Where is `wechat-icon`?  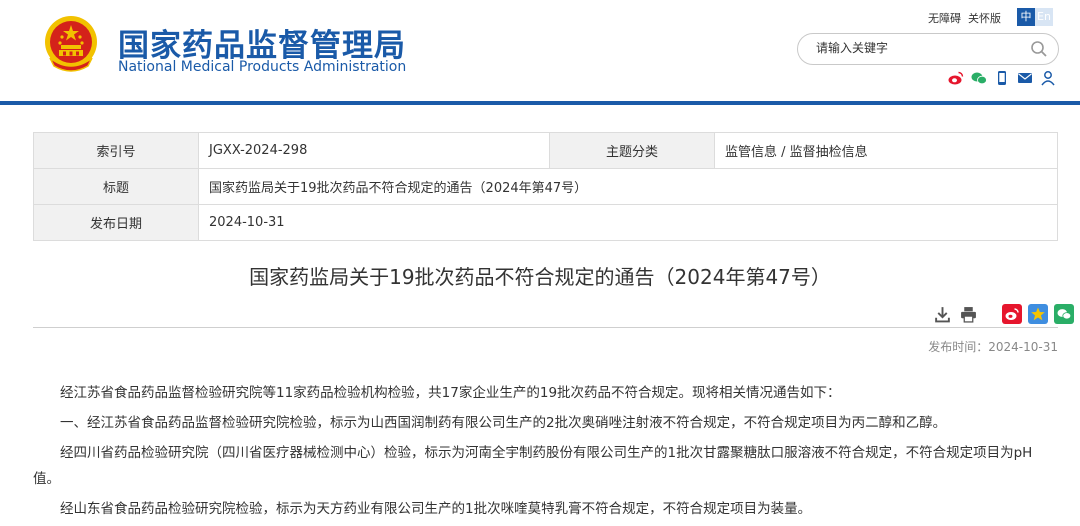
wechat-icon is located at coordinates (979, 78).